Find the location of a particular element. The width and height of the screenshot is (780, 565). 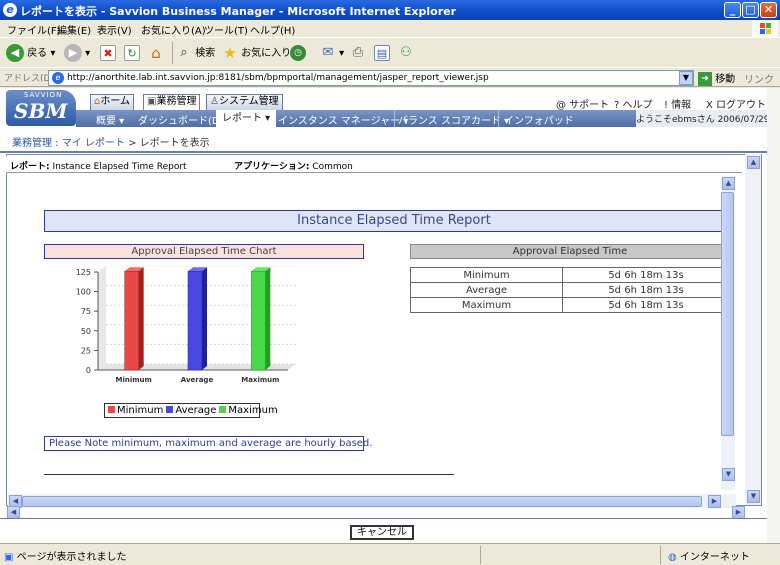

frame-scroll-down-button: ▼ is located at coordinates (753, 496).